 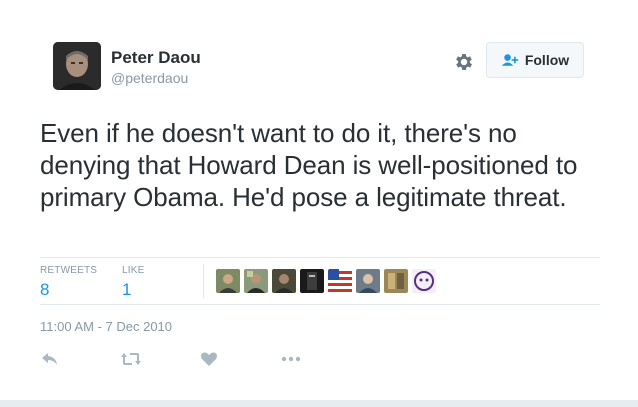 I want to click on tweet-actions, so click(x=190, y=360).